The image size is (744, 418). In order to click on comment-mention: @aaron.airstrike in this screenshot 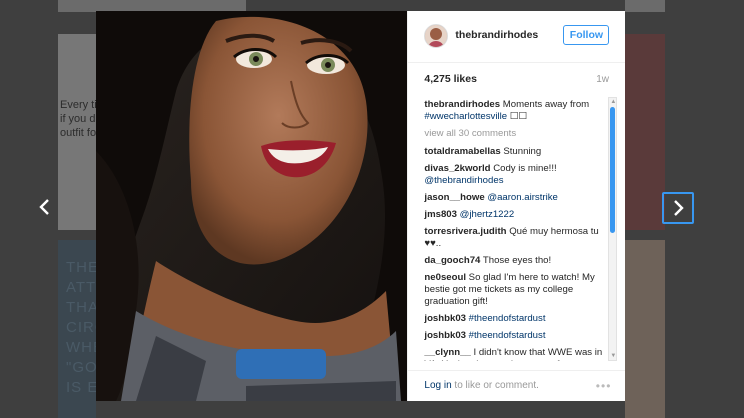, I will do `click(522, 197)`.